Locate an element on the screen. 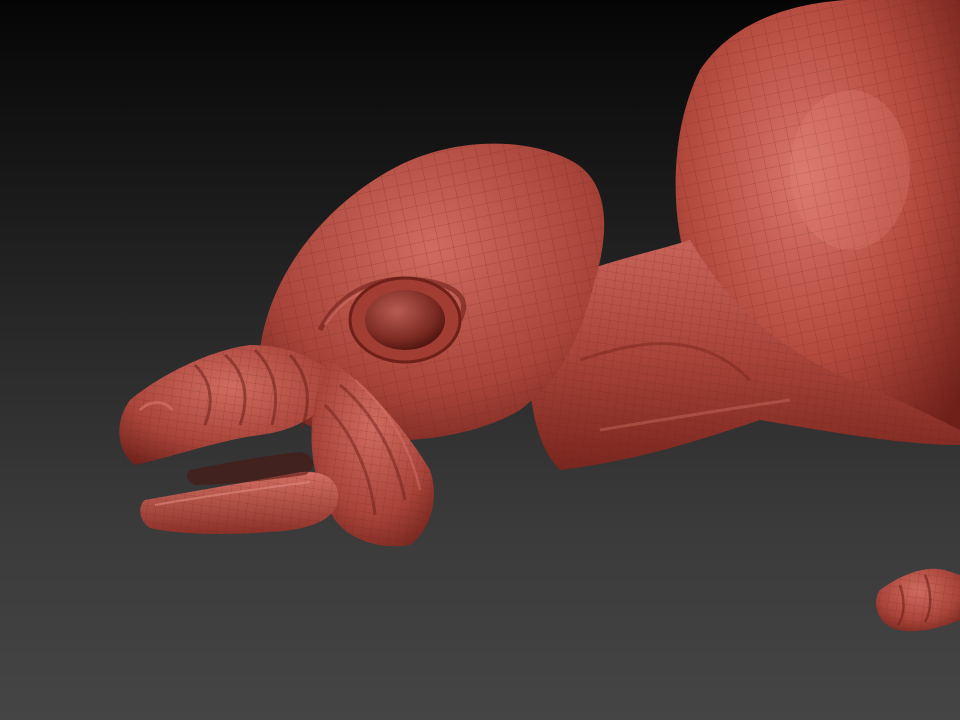 Image resolution: width=960 pixels, height=720 pixels. model-snout is located at coordinates (230, 405).